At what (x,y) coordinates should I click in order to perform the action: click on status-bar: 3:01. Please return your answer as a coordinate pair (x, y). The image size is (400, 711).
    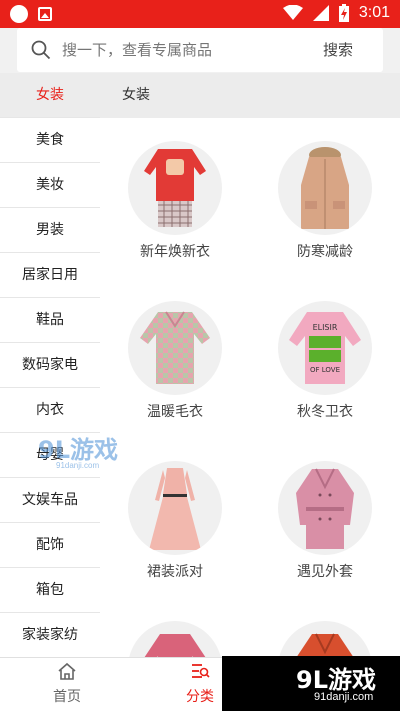
    Looking at the image, I should click on (200, 14).